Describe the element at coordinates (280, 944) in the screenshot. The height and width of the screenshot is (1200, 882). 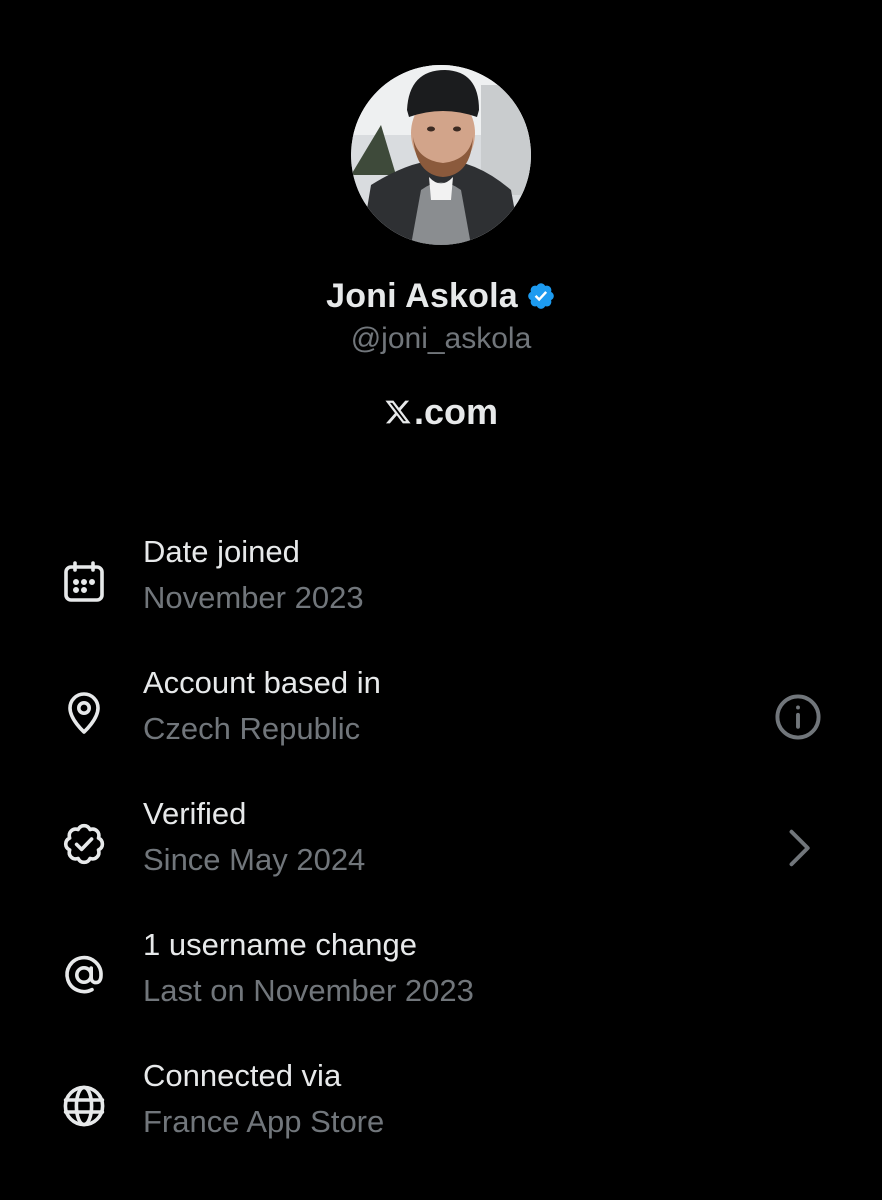
I see `row-title: 1 username change` at that location.